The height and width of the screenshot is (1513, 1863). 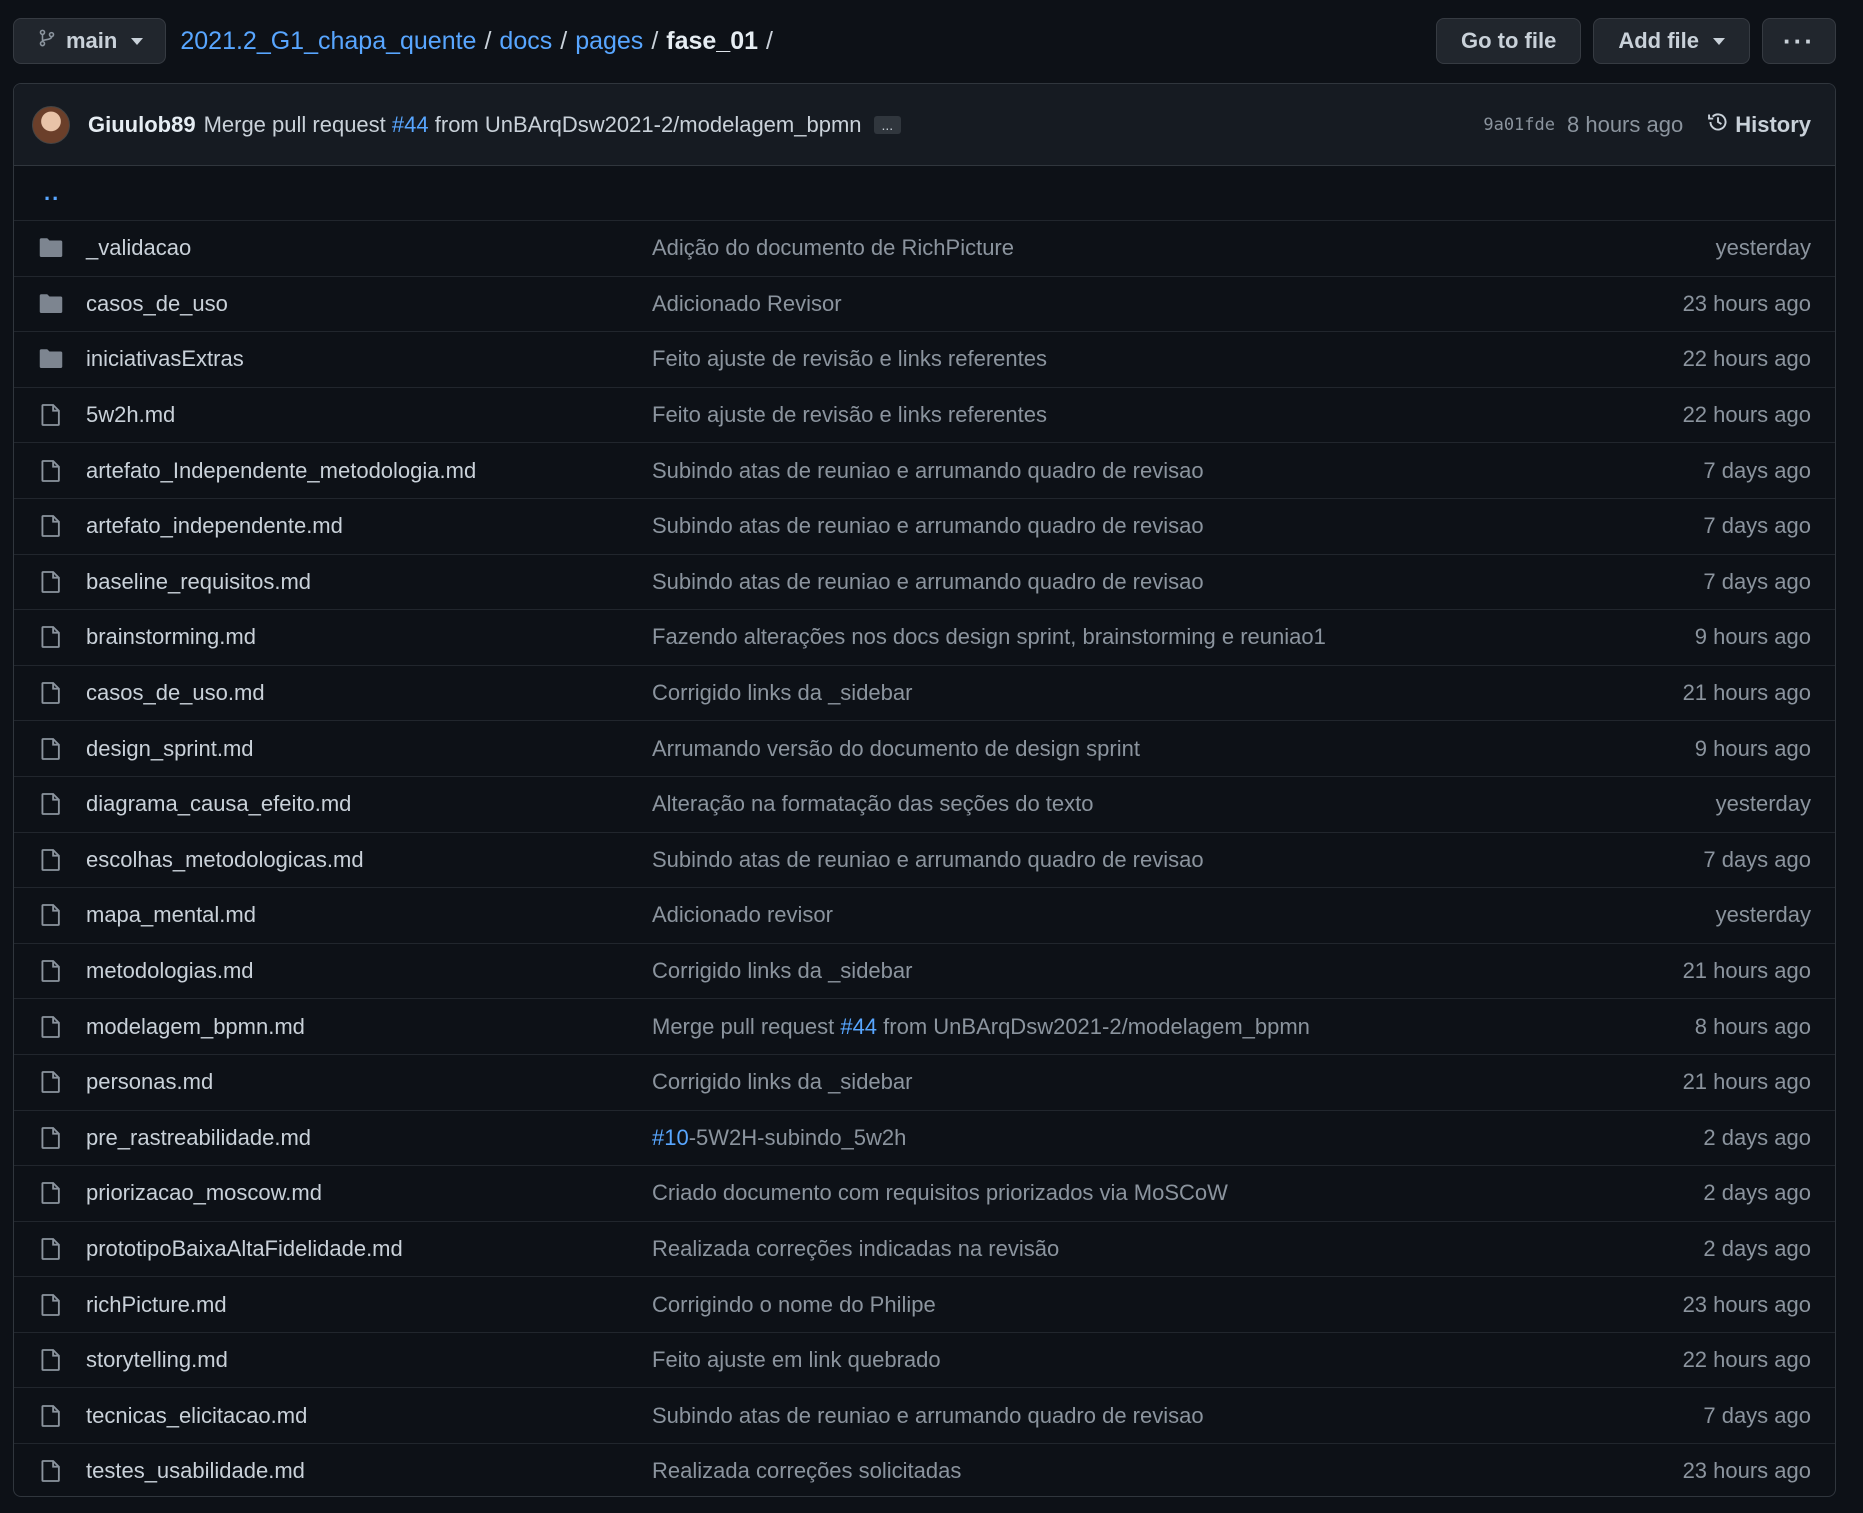 What do you see at coordinates (858, 1026) in the screenshot?
I see `issue-link: #44` at bounding box center [858, 1026].